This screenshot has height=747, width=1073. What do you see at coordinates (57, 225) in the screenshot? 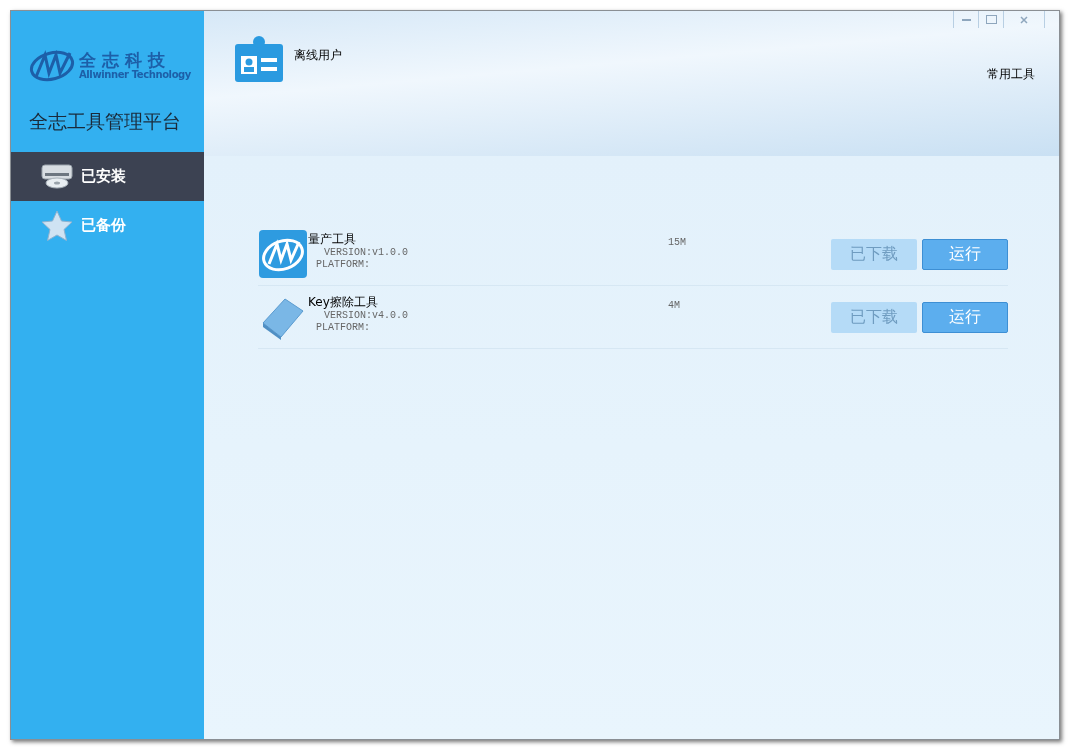
I see `star-icon` at bounding box center [57, 225].